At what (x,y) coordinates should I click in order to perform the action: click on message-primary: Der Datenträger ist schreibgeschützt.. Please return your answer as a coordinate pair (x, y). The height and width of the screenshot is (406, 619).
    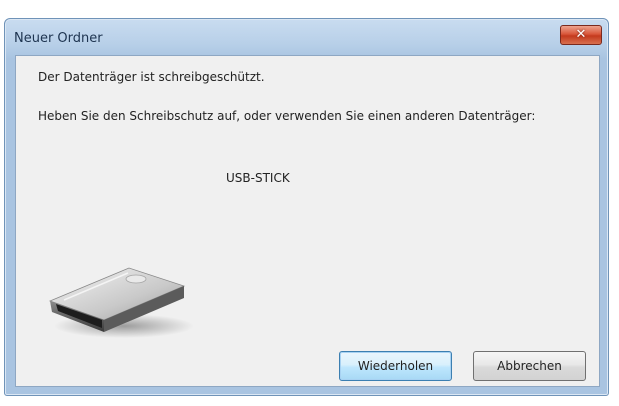
    Looking at the image, I should click on (151, 77).